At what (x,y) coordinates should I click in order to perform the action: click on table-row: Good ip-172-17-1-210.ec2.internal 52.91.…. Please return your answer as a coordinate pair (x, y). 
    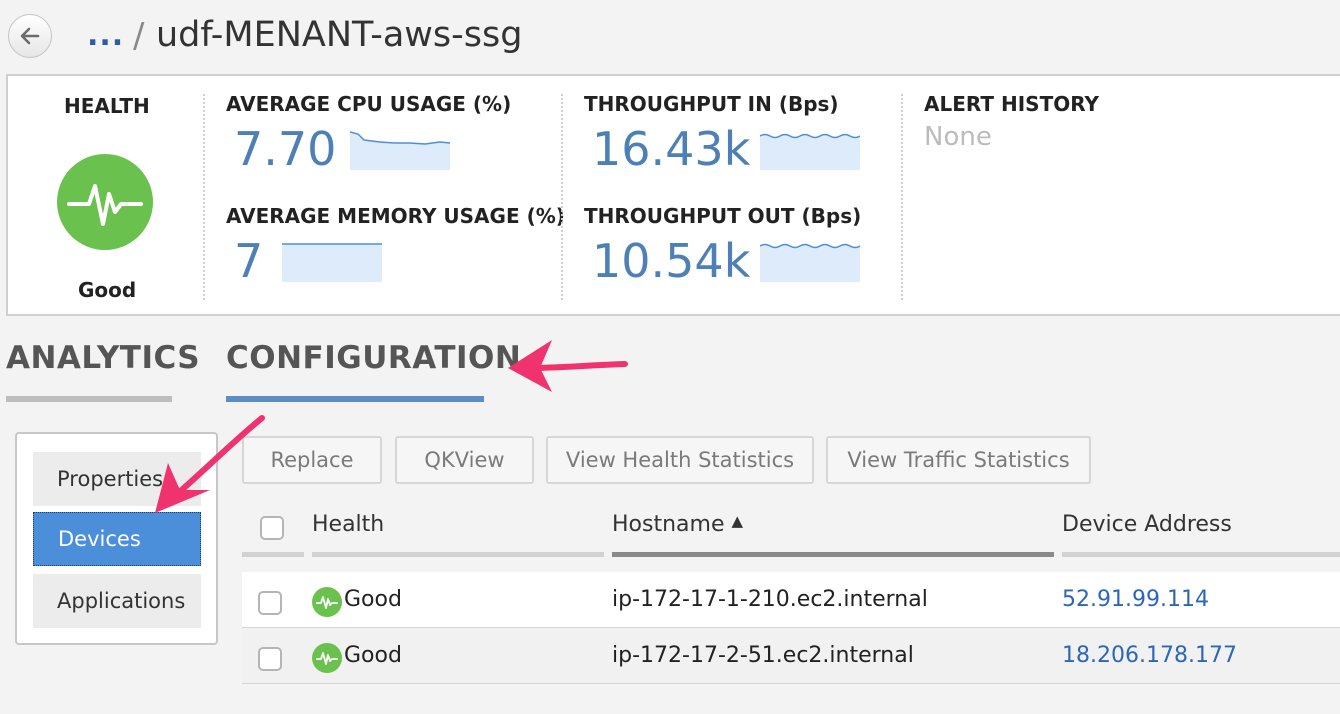
    Looking at the image, I should click on (791, 600).